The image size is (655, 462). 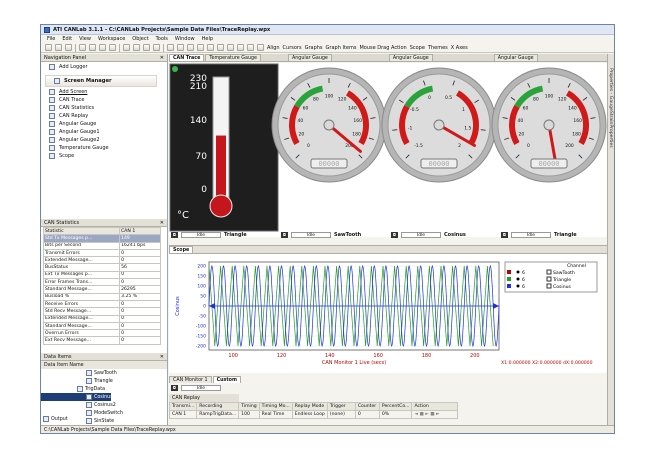 I want to click on table-row: Standard Message... 0, so click(x=101, y=326).